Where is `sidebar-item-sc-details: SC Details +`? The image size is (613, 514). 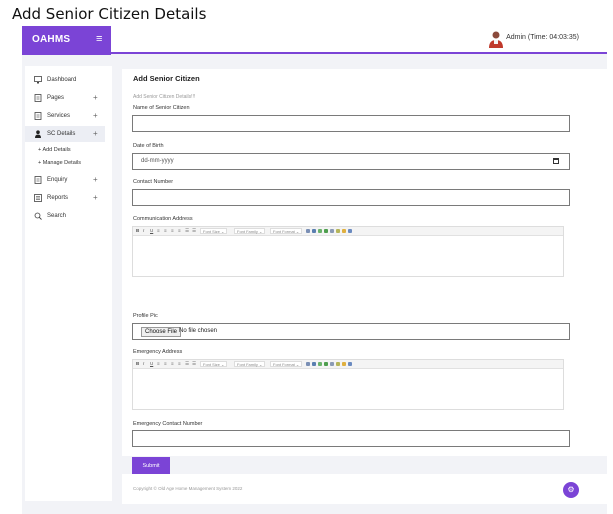
sidebar-item-sc-details: SC Details + is located at coordinates (65, 134).